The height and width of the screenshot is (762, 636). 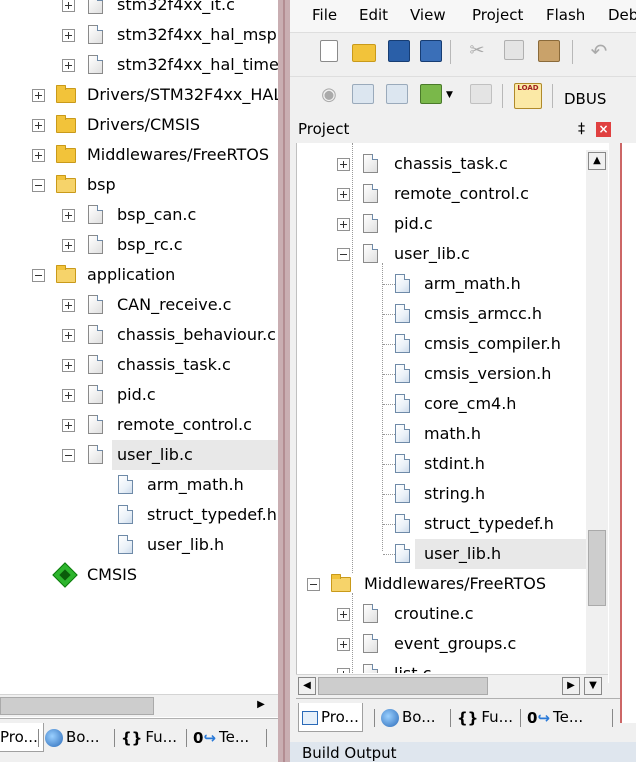 I want to click on scroll-up-arrow-icon: ▲, so click(x=597, y=161).